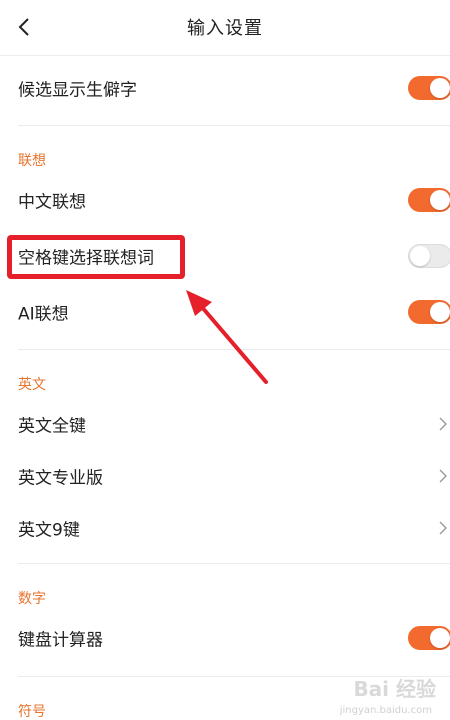 The width and height of the screenshot is (450, 720). What do you see at coordinates (32, 161) in the screenshot?
I see `section-label-association: 联想` at bounding box center [32, 161].